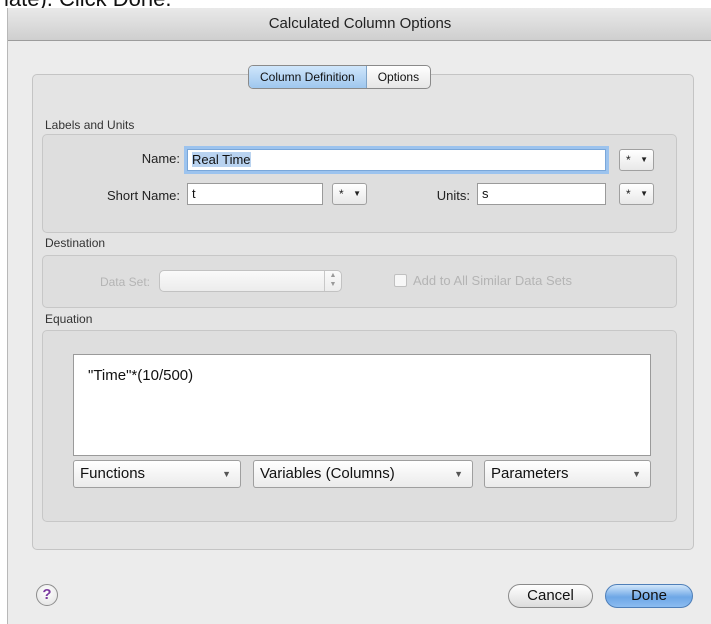  What do you see at coordinates (396, 160) in the screenshot?
I see `name-field: Real Time` at bounding box center [396, 160].